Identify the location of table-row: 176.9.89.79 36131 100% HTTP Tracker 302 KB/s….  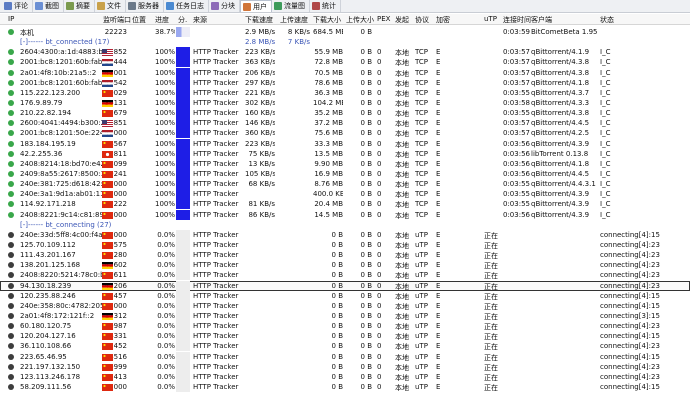
(345, 102).